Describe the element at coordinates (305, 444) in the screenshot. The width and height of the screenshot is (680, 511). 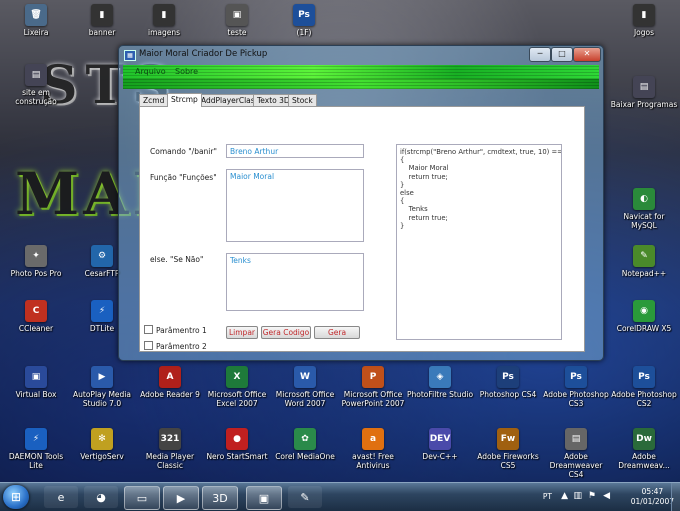
I see `desktop-shortcut: ✿ Corel MediaOne` at that location.